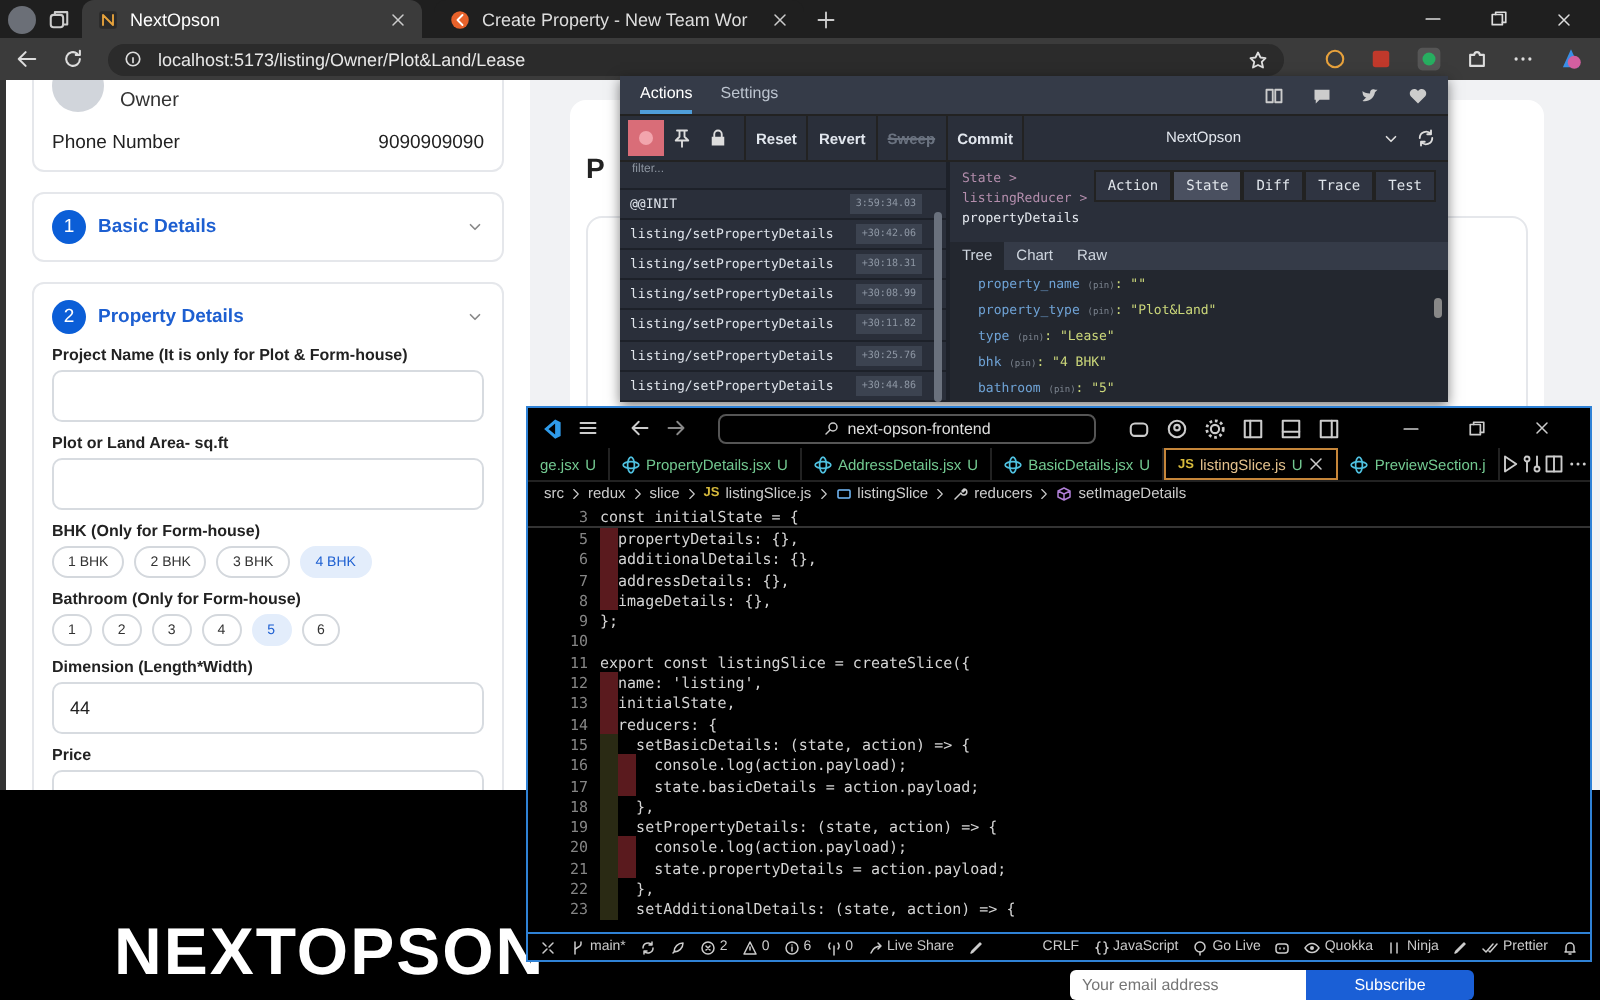 The image size is (1600, 1000). What do you see at coordinates (276, 317) in the screenshot?
I see `section-title: Property Details` at bounding box center [276, 317].